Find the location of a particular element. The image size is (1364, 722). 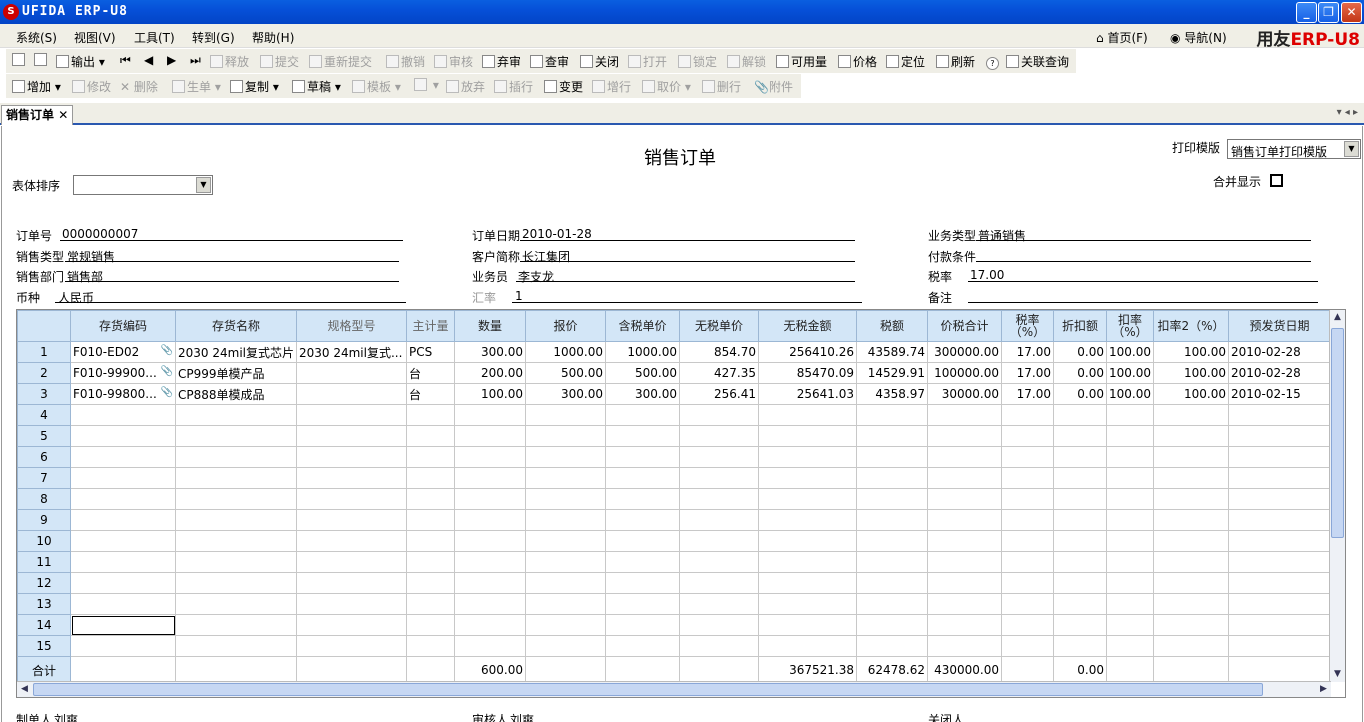

table-row: 13 is located at coordinates (674, 604).